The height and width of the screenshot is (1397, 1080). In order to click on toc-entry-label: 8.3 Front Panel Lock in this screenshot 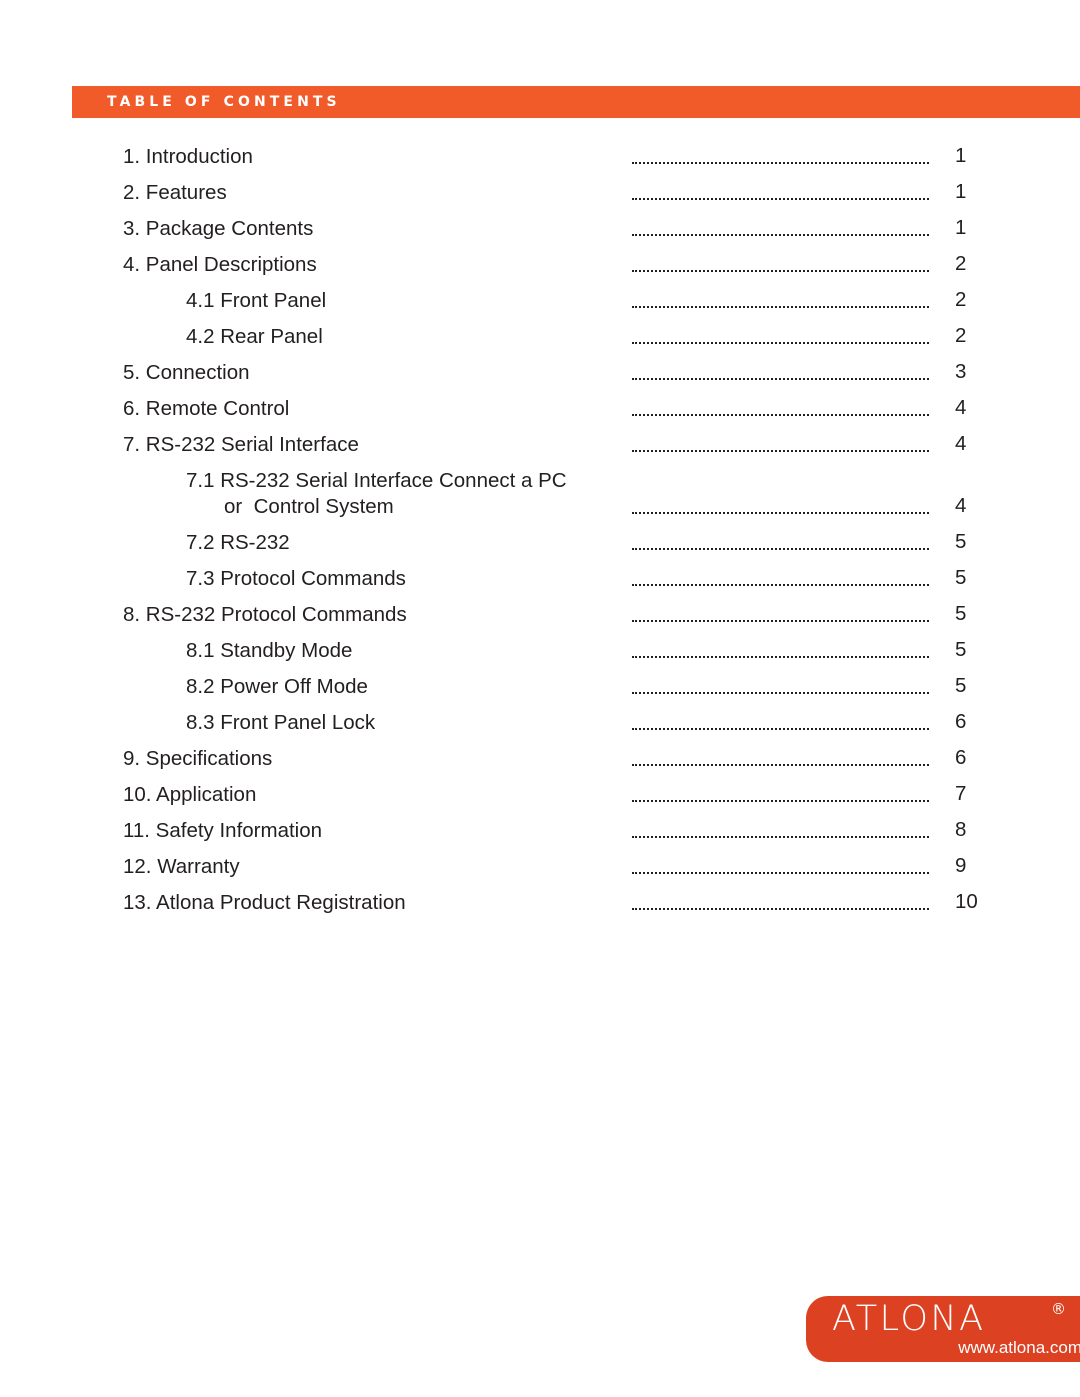, I will do `click(281, 722)`.